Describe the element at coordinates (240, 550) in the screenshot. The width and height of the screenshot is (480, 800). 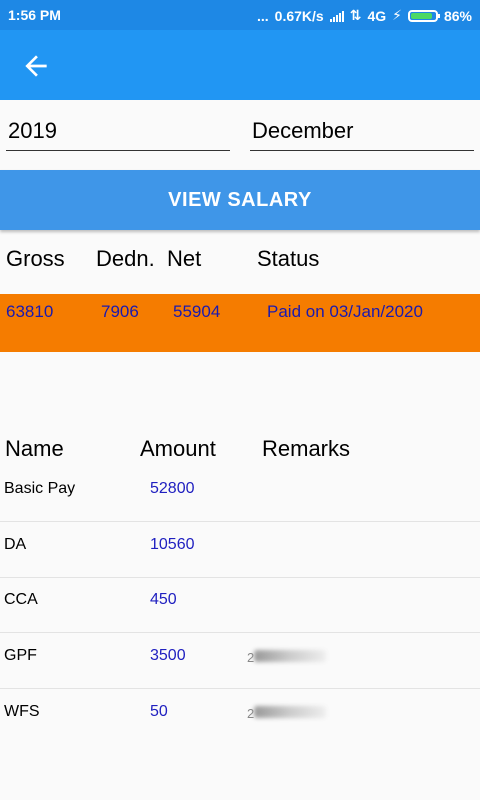
I see `list-item: DA 10560` at that location.